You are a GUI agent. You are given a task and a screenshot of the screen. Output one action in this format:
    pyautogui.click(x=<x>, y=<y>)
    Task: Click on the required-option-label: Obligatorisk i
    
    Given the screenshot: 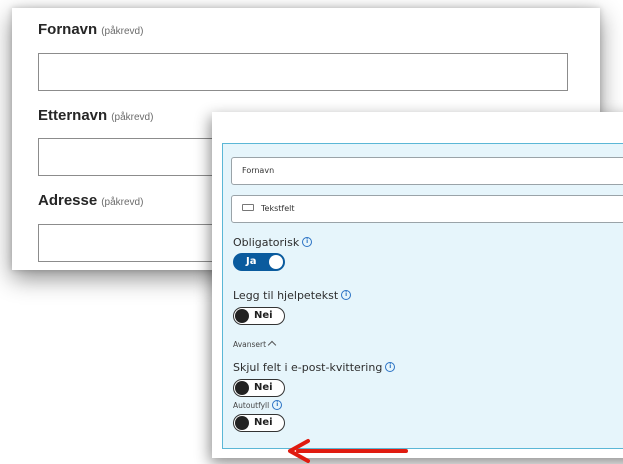 What is the action you would take?
    pyautogui.click(x=273, y=242)
    